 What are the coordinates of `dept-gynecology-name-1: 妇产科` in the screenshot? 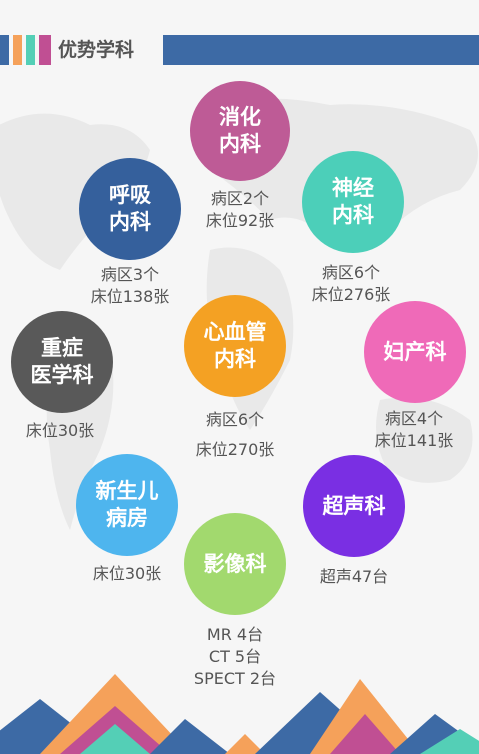 It's located at (415, 351).